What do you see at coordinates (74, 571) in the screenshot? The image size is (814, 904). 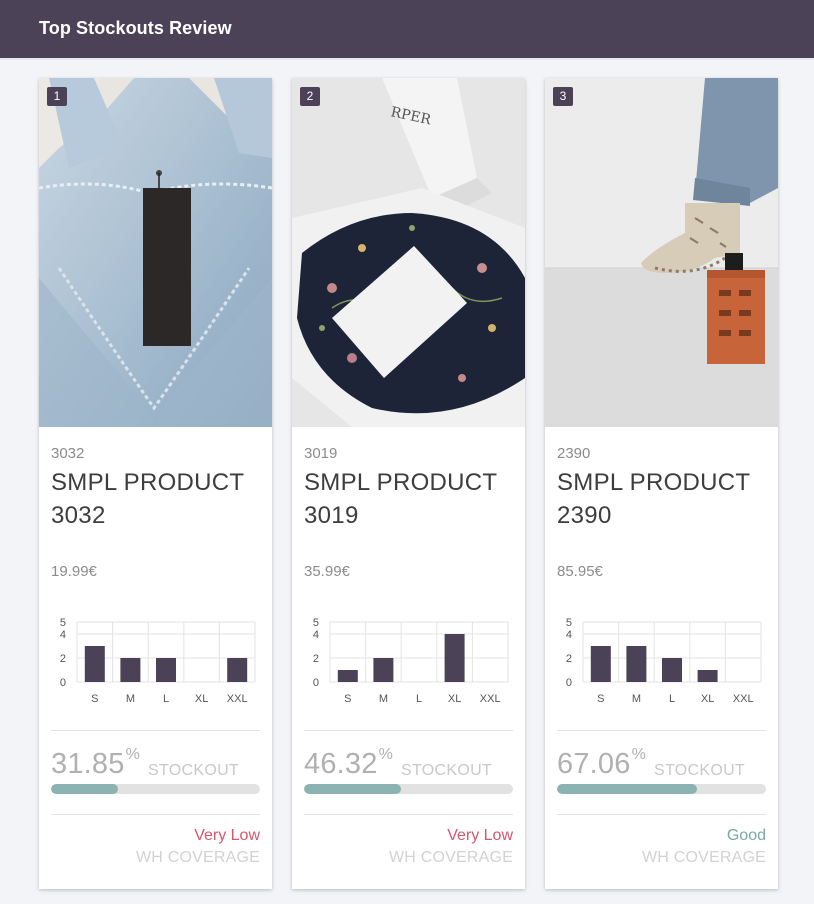 I see `product-price: 19.99€` at bounding box center [74, 571].